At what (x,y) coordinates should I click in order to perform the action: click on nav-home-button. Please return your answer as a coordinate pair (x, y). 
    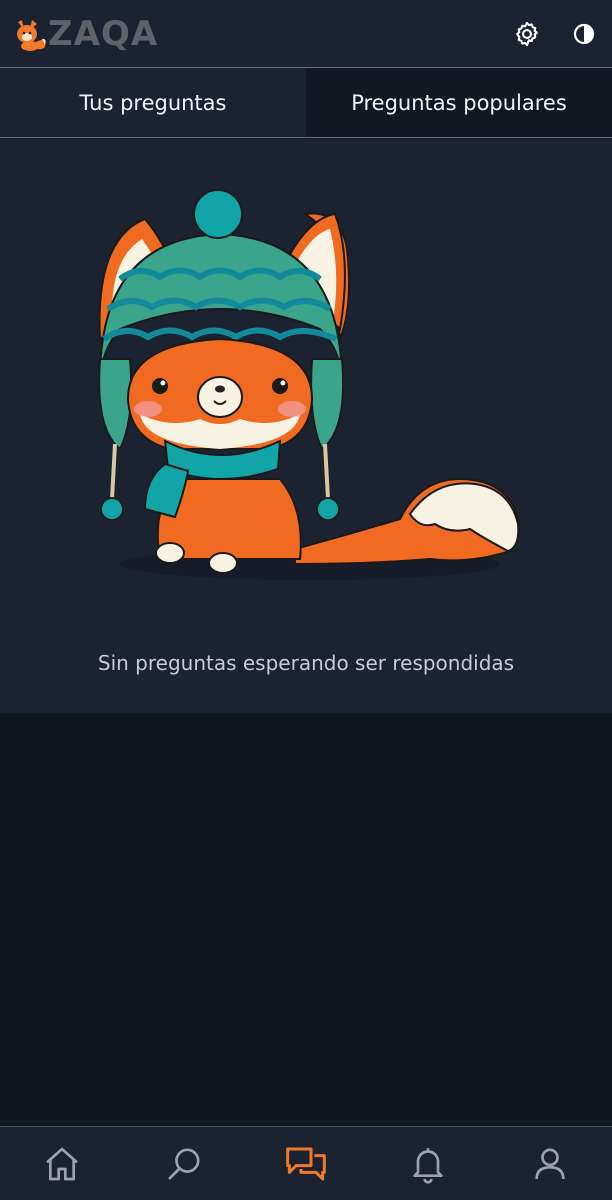
    Looking at the image, I should click on (62, 1164).